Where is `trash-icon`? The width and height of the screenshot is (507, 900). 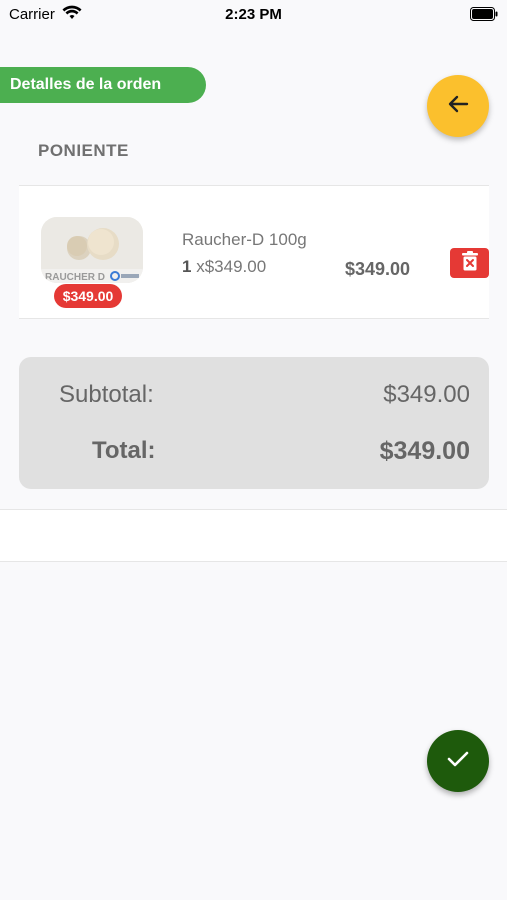
trash-icon is located at coordinates (470, 263).